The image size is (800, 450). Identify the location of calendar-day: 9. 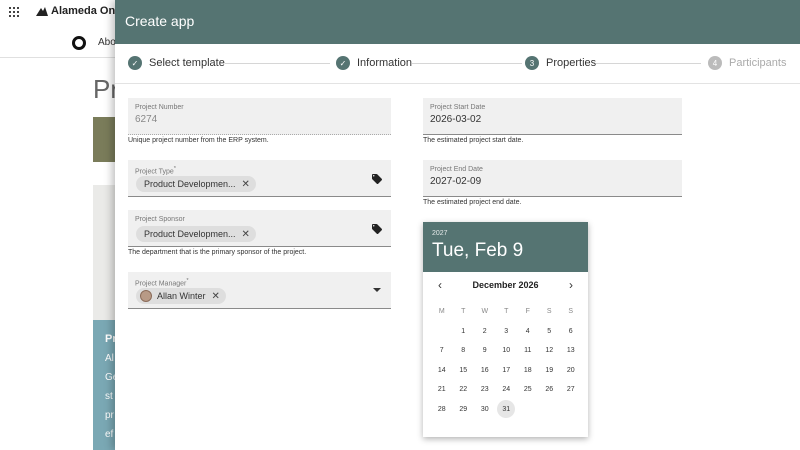
(485, 350).